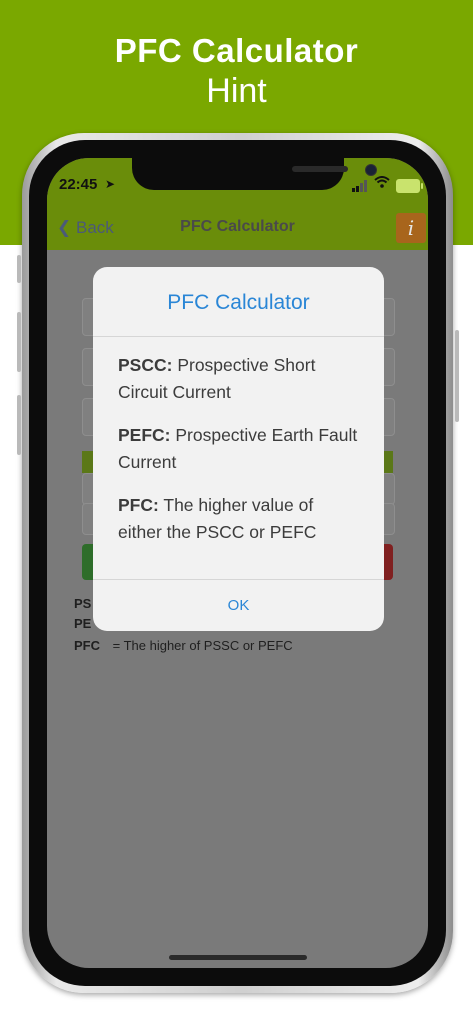  What do you see at coordinates (361, 186) in the screenshot?
I see `signal-icon` at bounding box center [361, 186].